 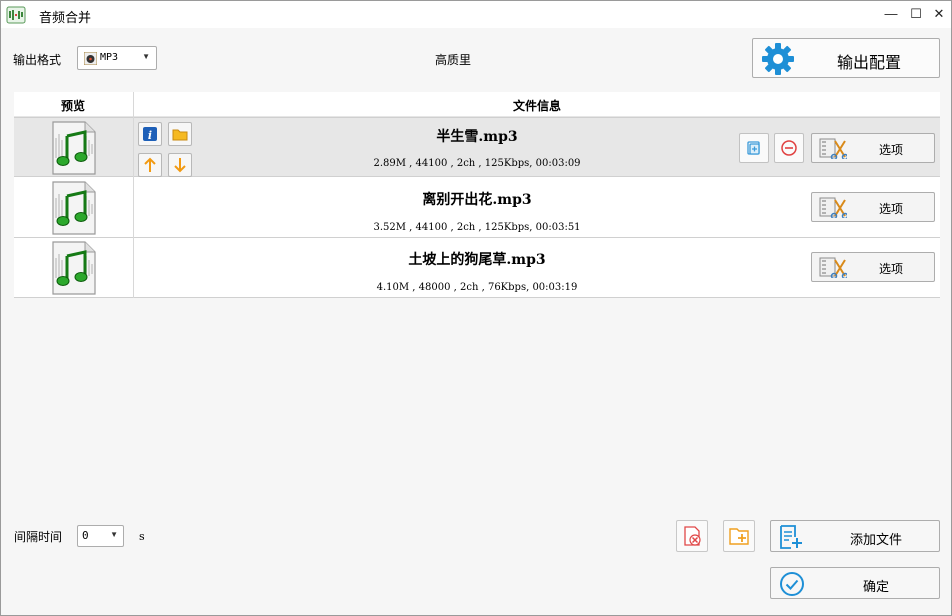 I want to click on table-header: 预览 文件信息, so click(x=477, y=104).